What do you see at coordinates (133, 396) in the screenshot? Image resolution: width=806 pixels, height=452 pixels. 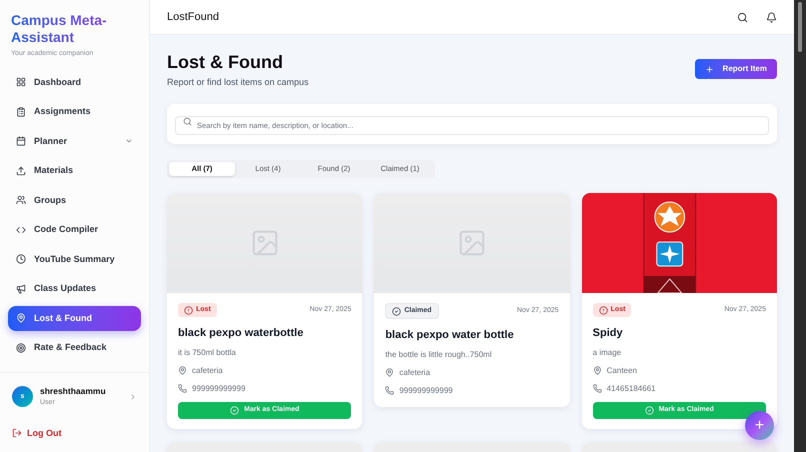 I see `chevron-right-icon` at bounding box center [133, 396].